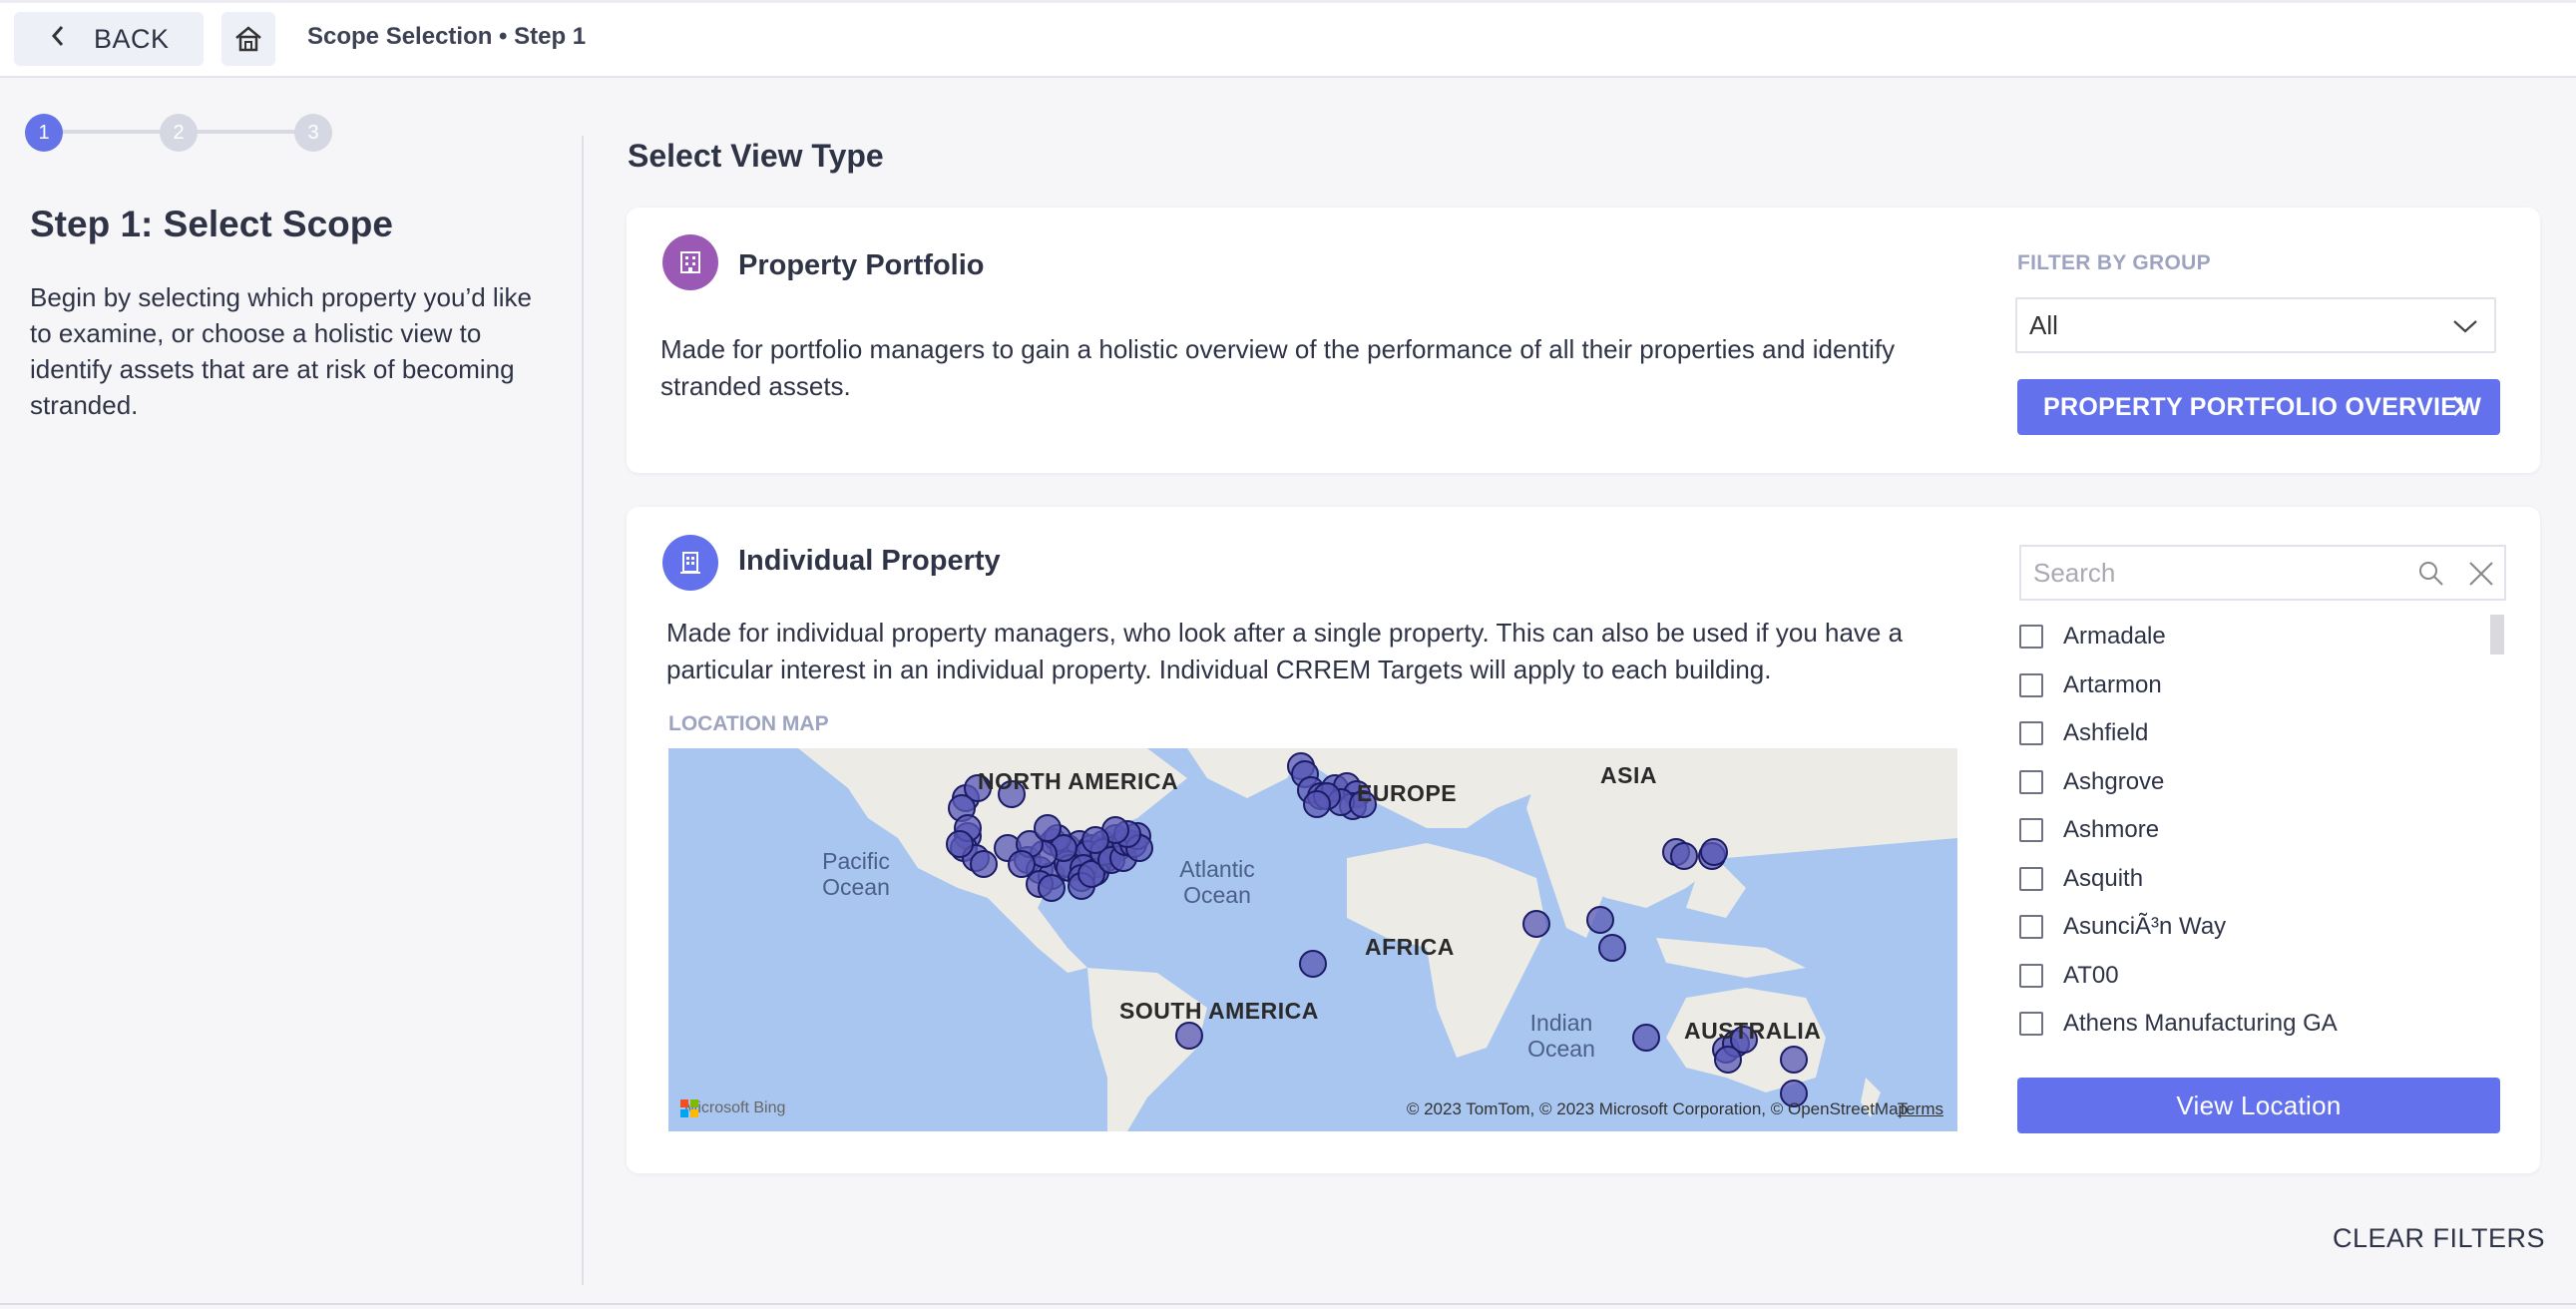 The image size is (2576, 1309). Describe the element at coordinates (2262, 879) in the screenshot. I see `list-item: Asquith` at that location.